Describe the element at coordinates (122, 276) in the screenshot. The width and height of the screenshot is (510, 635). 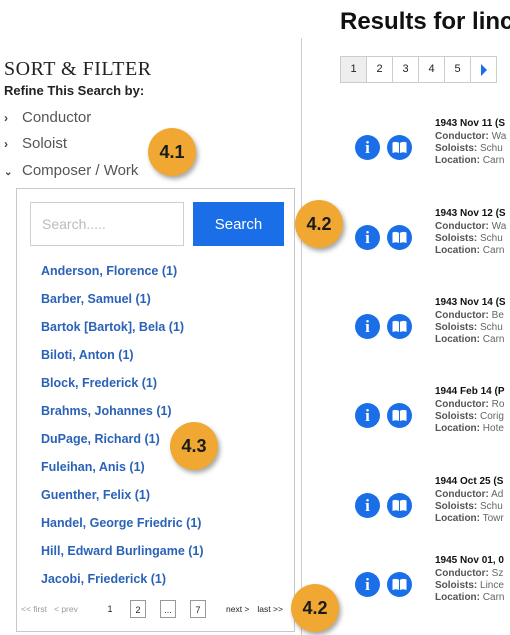
I see `composer-item: Anderson, Florence (1)` at that location.